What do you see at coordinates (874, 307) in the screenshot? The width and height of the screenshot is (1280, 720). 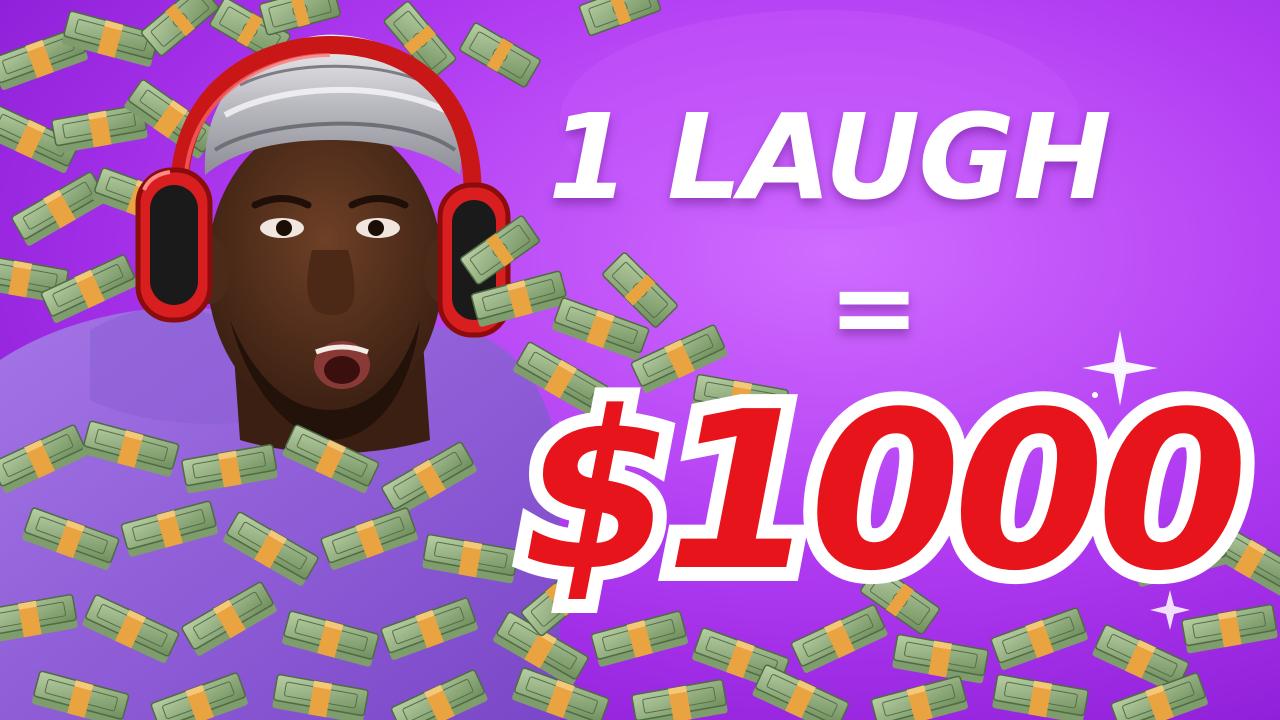 I see `headline-equals: =` at bounding box center [874, 307].